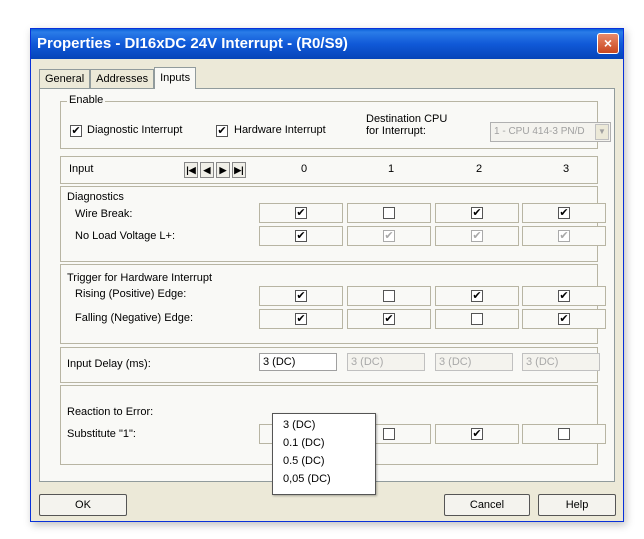 The image size is (644, 539). What do you see at coordinates (207, 170) in the screenshot?
I see `previous-icon: ◀` at bounding box center [207, 170].